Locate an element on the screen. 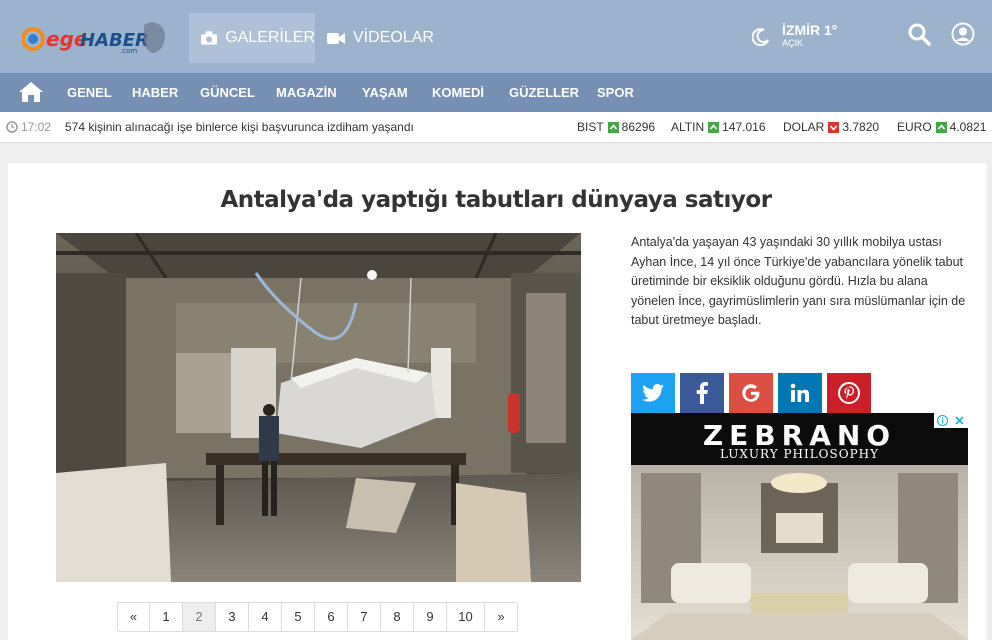 This screenshot has width=992, height=640. camera-icon is located at coordinates (209, 38).